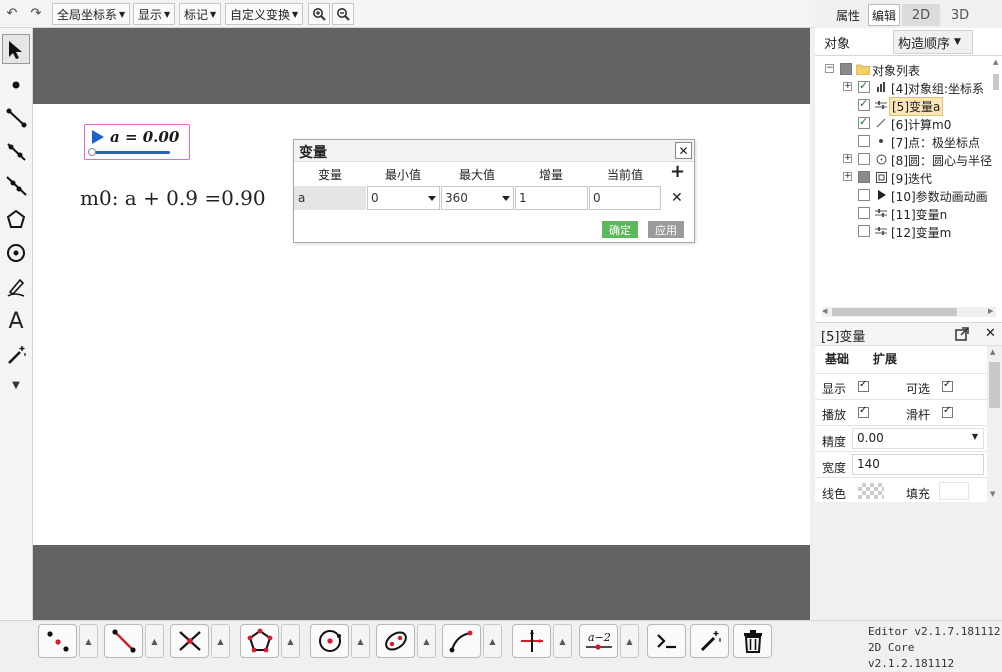  I want to click on magic-tool, so click(16, 355).